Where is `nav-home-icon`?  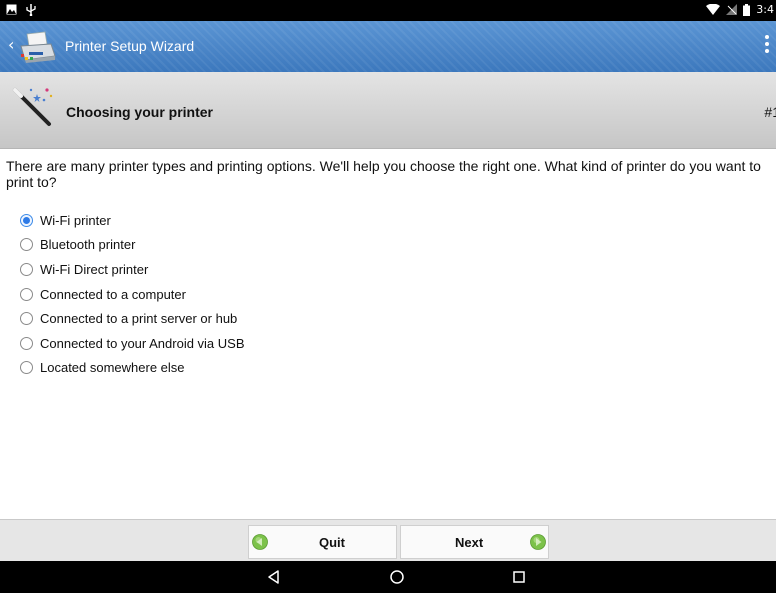
nav-home-icon is located at coordinates (397, 577).